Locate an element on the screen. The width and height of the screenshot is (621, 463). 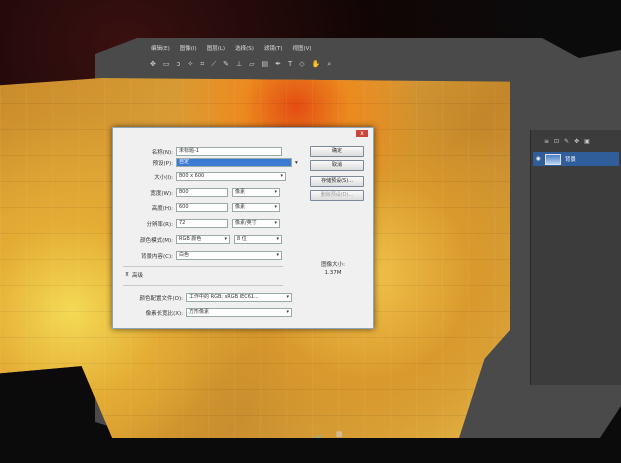
background-select: 白色 ▾ is located at coordinates (229, 255).